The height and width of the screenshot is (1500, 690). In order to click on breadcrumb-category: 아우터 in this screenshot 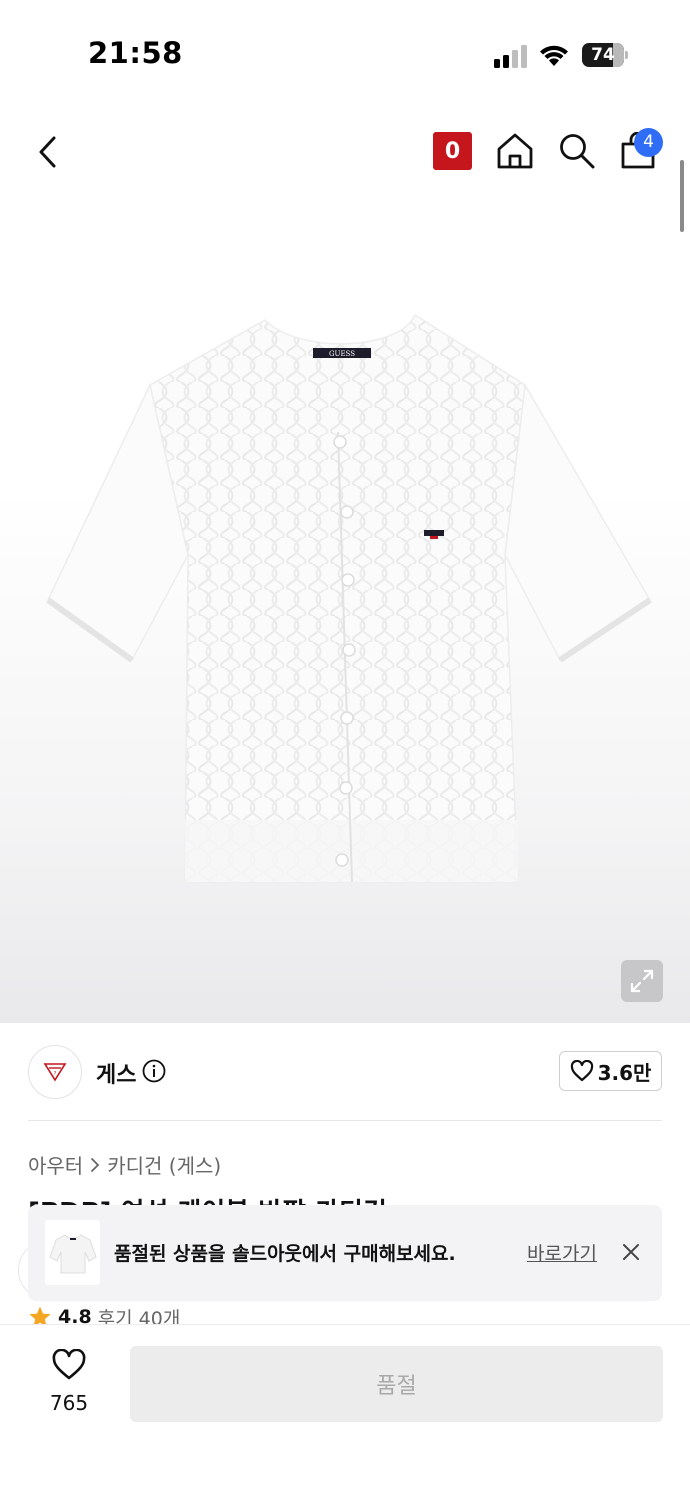, I will do `click(55, 1164)`.